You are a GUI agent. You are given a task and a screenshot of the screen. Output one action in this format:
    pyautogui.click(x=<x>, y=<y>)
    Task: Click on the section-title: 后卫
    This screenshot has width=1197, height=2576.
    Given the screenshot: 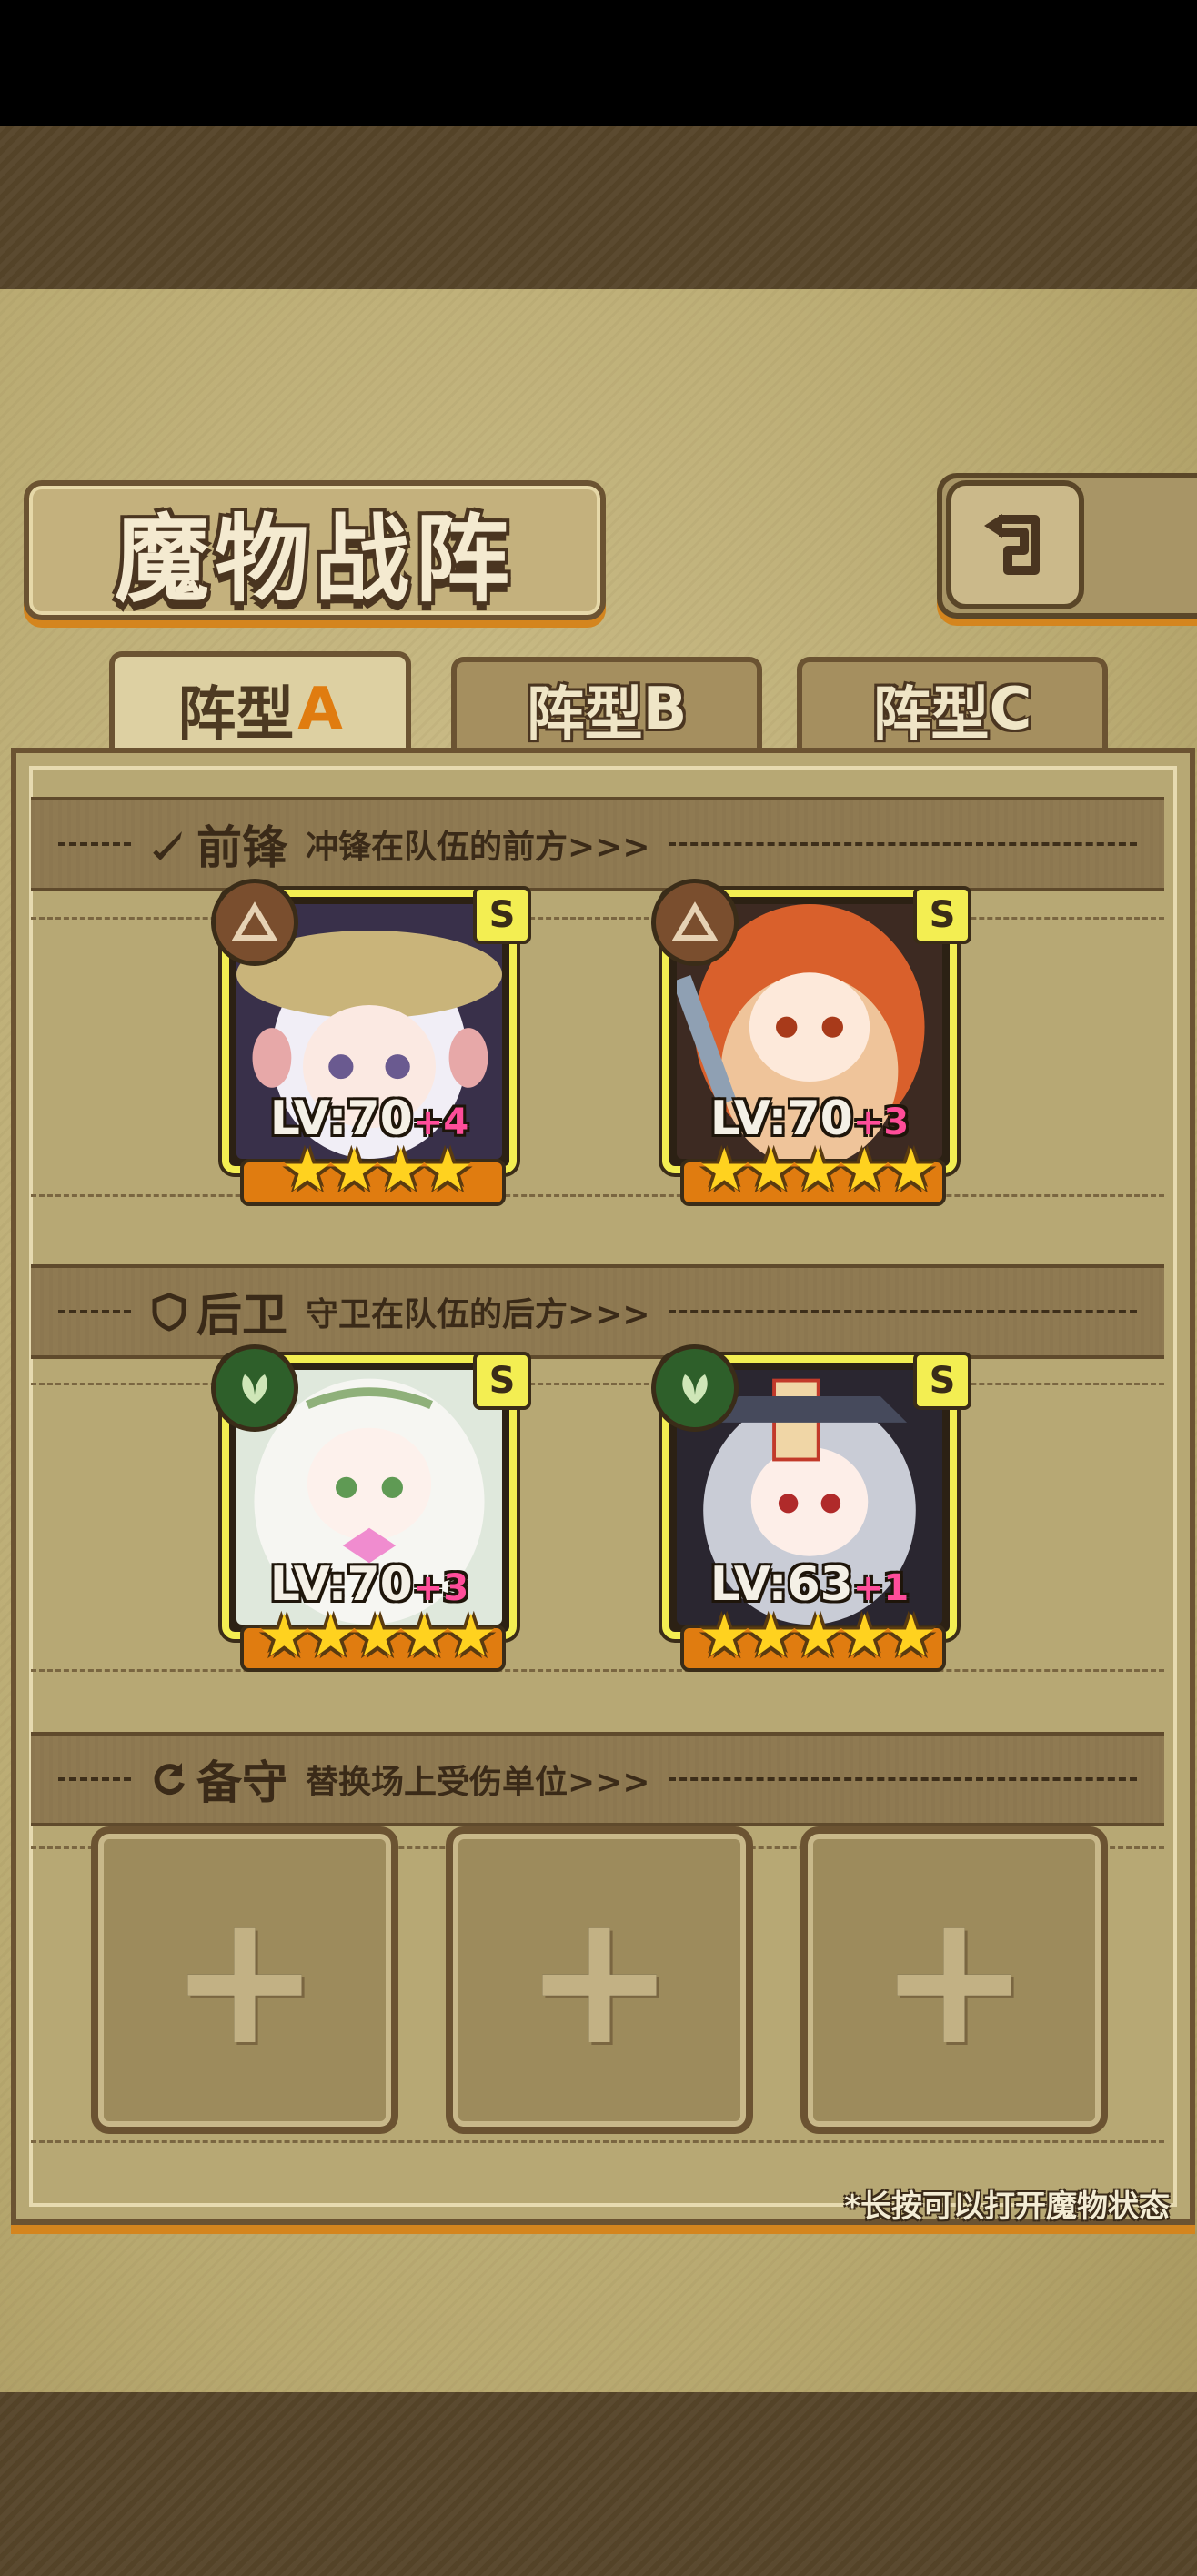 What is the action you would take?
    pyautogui.click(x=241, y=1315)
    